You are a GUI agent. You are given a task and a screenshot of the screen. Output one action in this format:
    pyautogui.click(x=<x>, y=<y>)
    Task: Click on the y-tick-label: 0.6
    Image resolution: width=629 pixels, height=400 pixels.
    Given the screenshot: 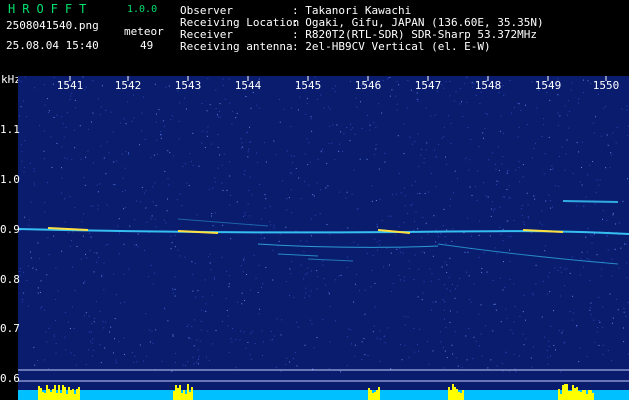 What is the action you would take?
    pyautogui.click(x=10, y=378)
    